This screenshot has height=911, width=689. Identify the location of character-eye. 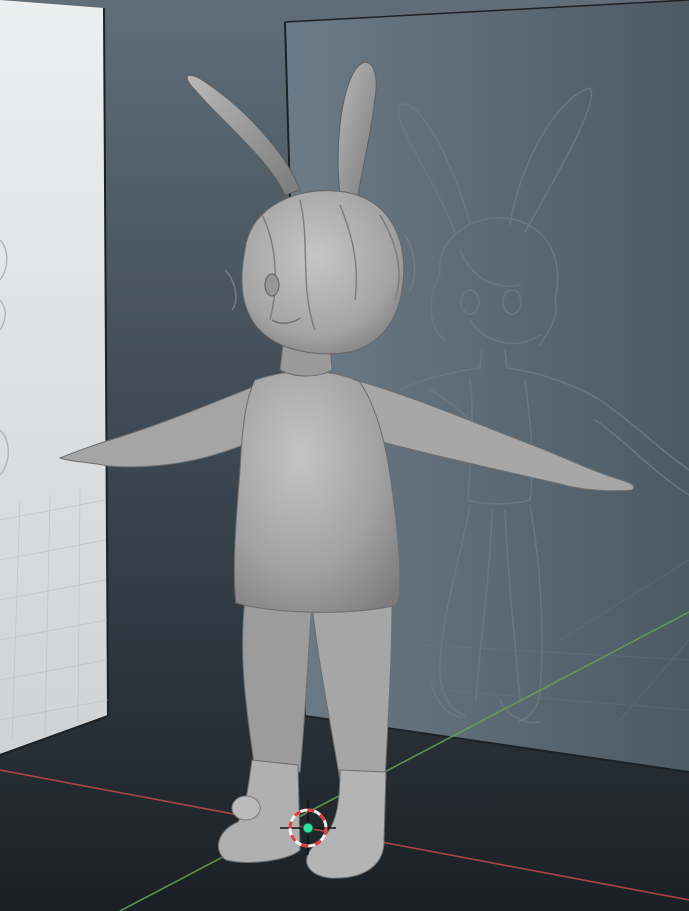
(272, 285).